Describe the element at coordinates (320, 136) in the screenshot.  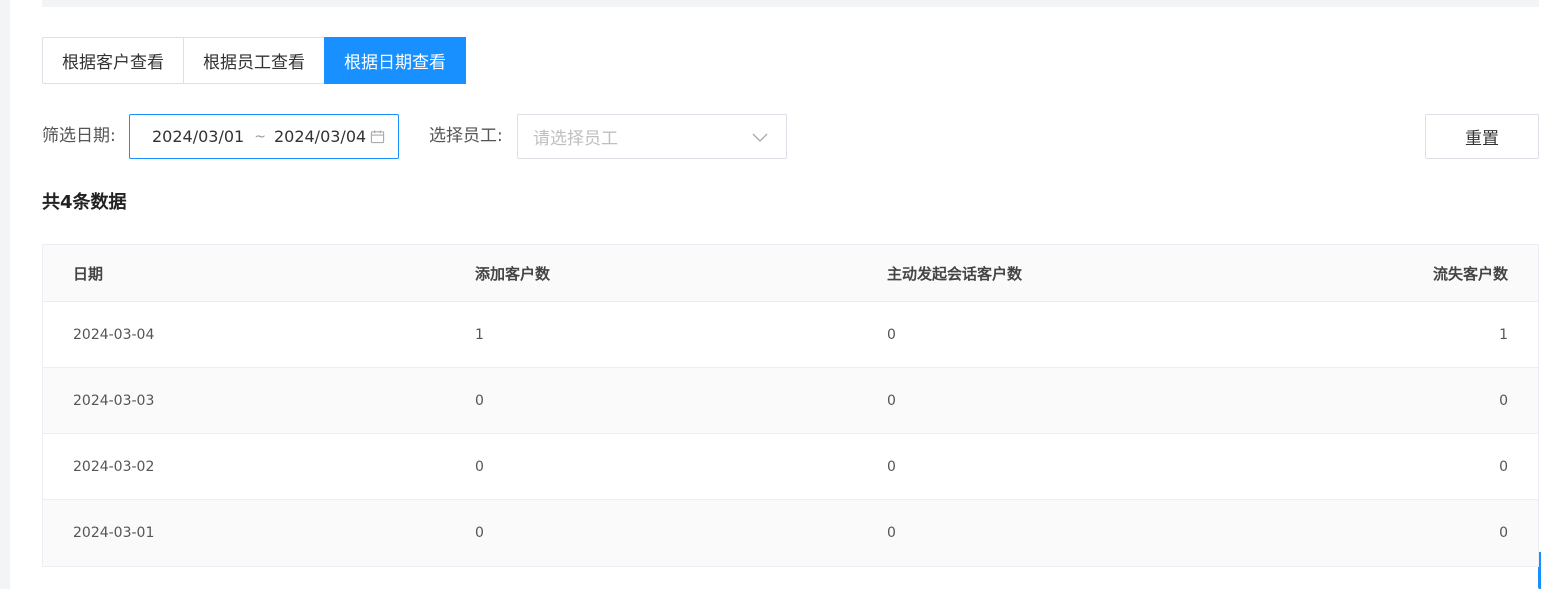
I see `date-end-value: 2024/03/04` at that location.